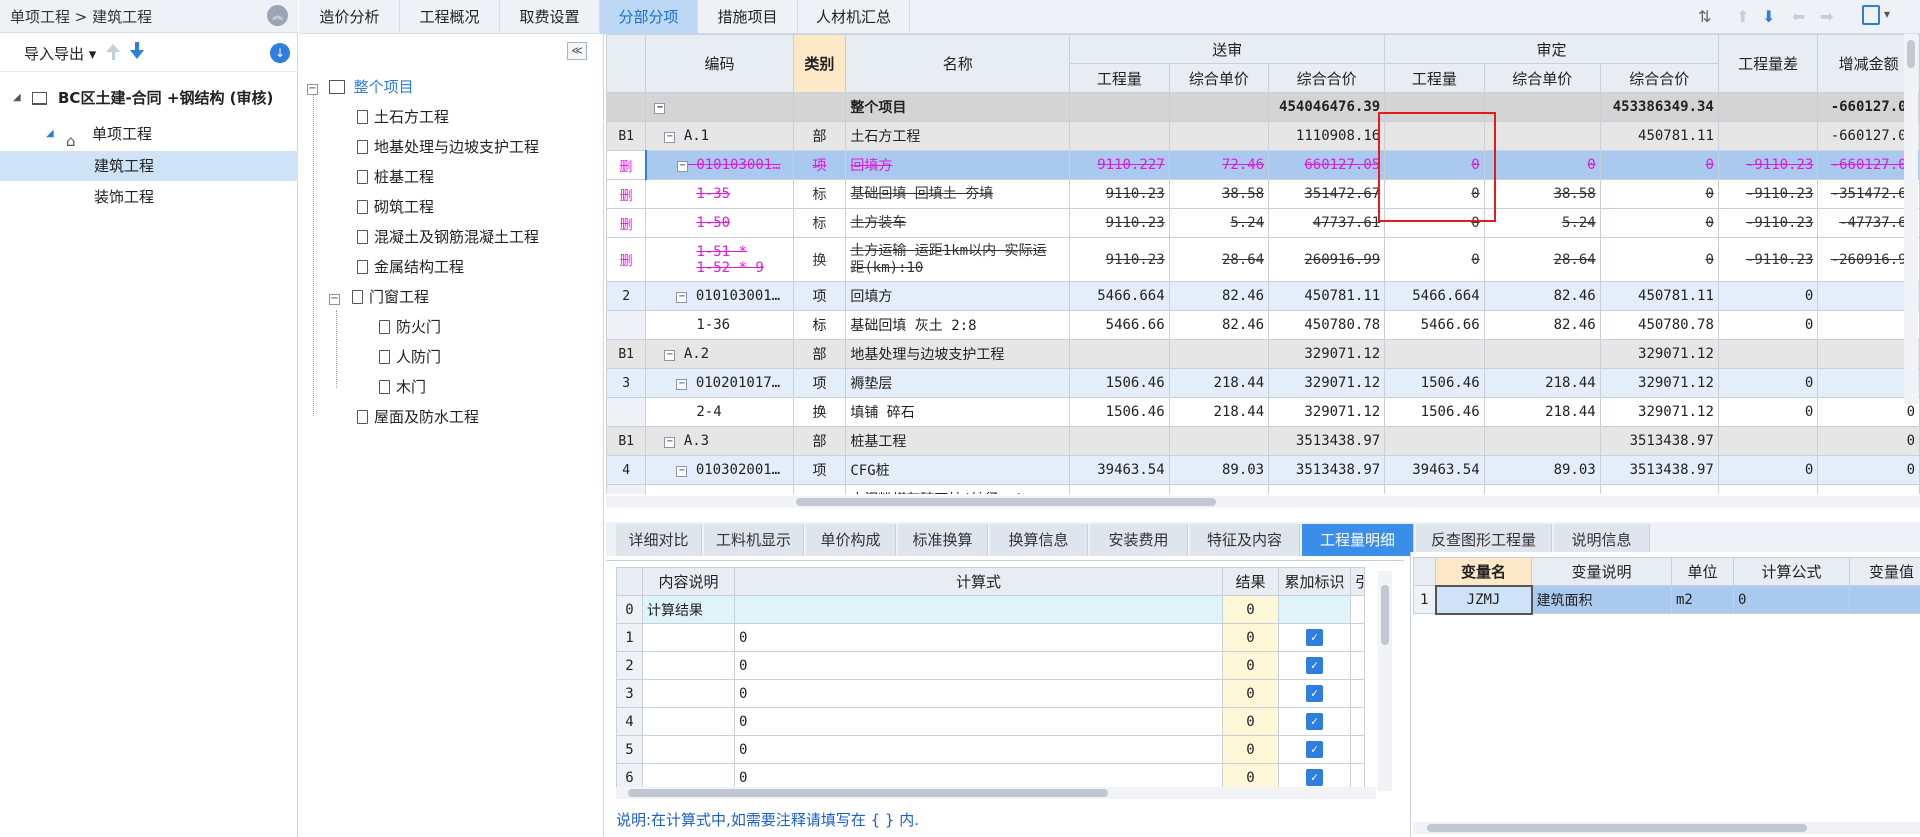 The height and width of the screenshot is (837, 1920). I want to click on cell-name: 褥垫层, so click(958, 383).